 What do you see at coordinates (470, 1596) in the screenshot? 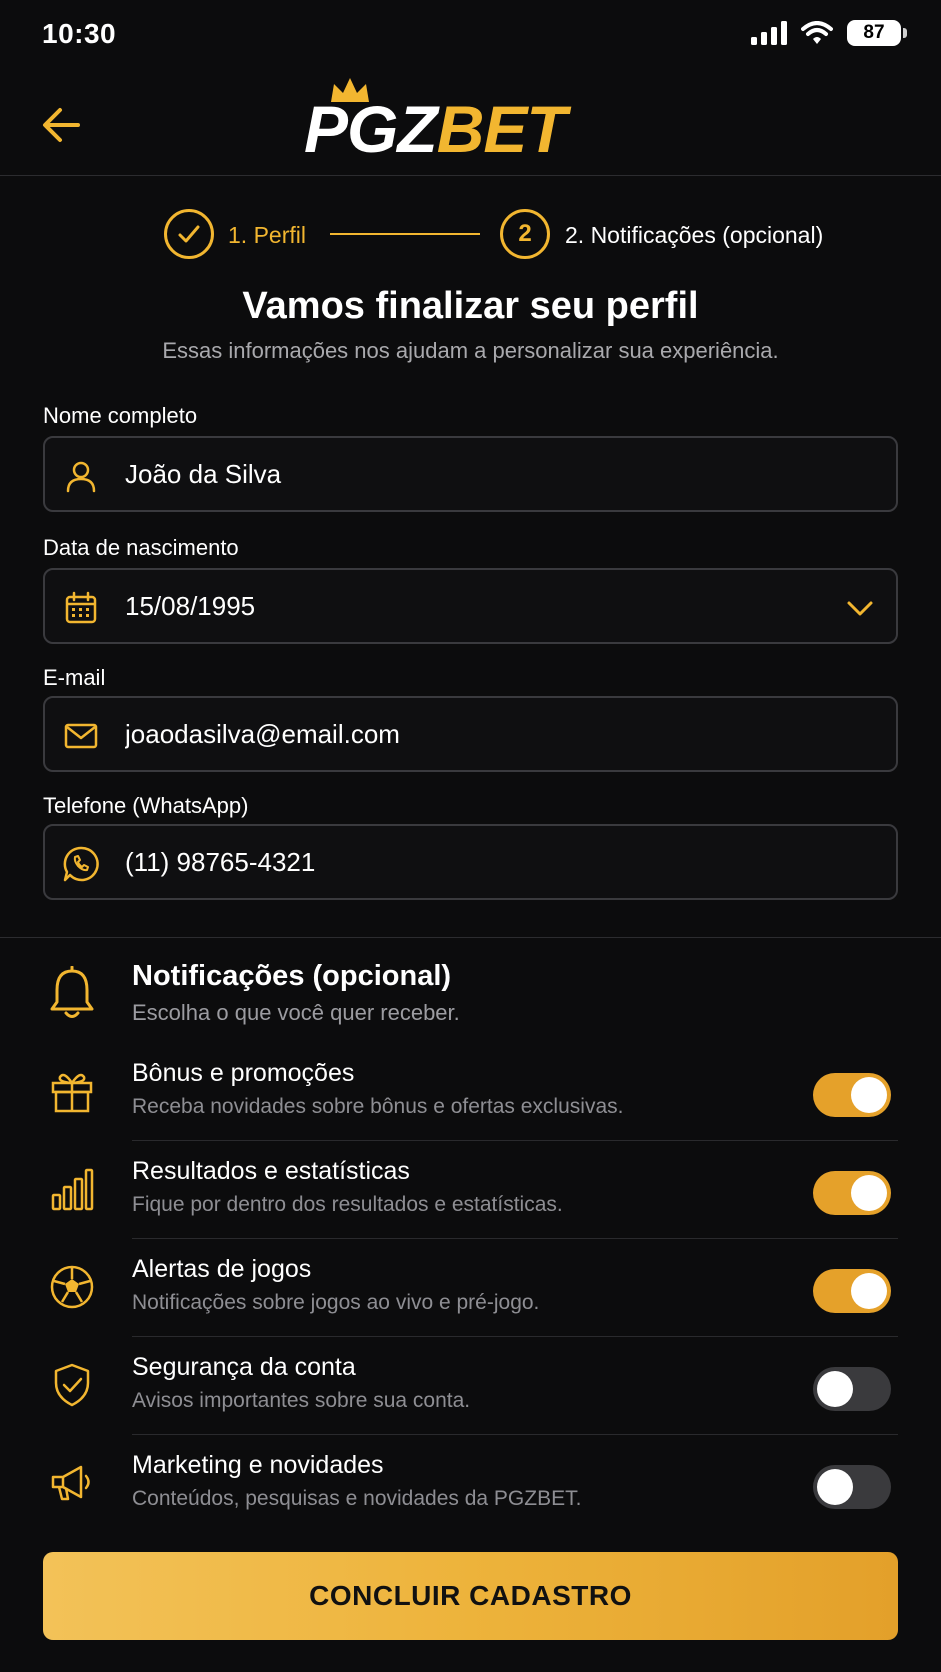
I see `complete-registration-button: CONCLUIR CADASTRO` at bounding box center [470, 1596].